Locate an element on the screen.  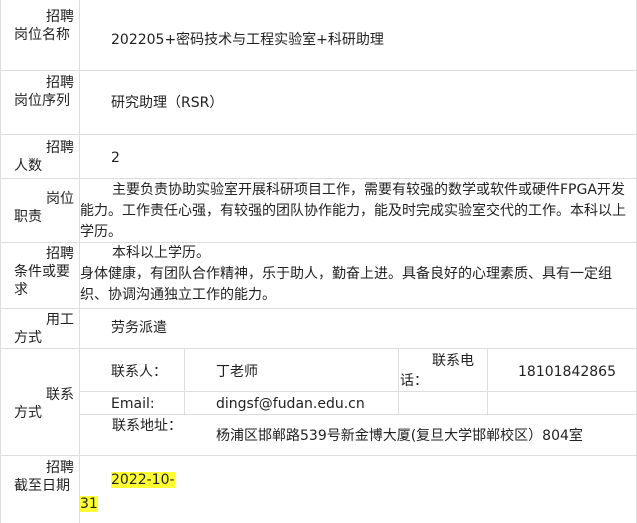
contact-email-value: dingsf@fudan.edu.cn is located at coordinates (290, 404).